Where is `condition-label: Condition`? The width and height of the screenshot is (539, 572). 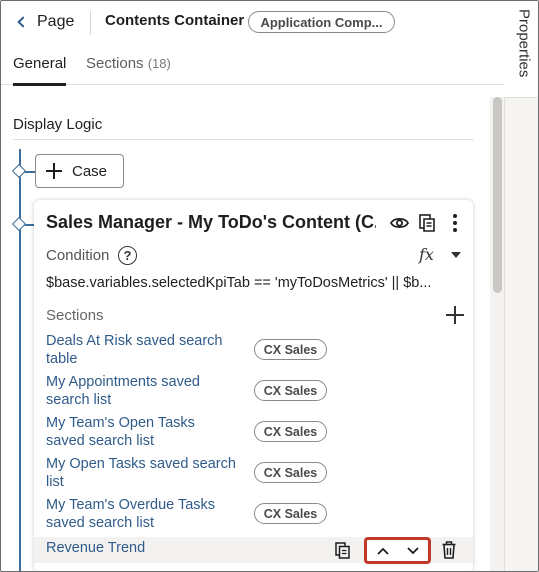 condition-label: Condition is located at coordinates (78, 255).